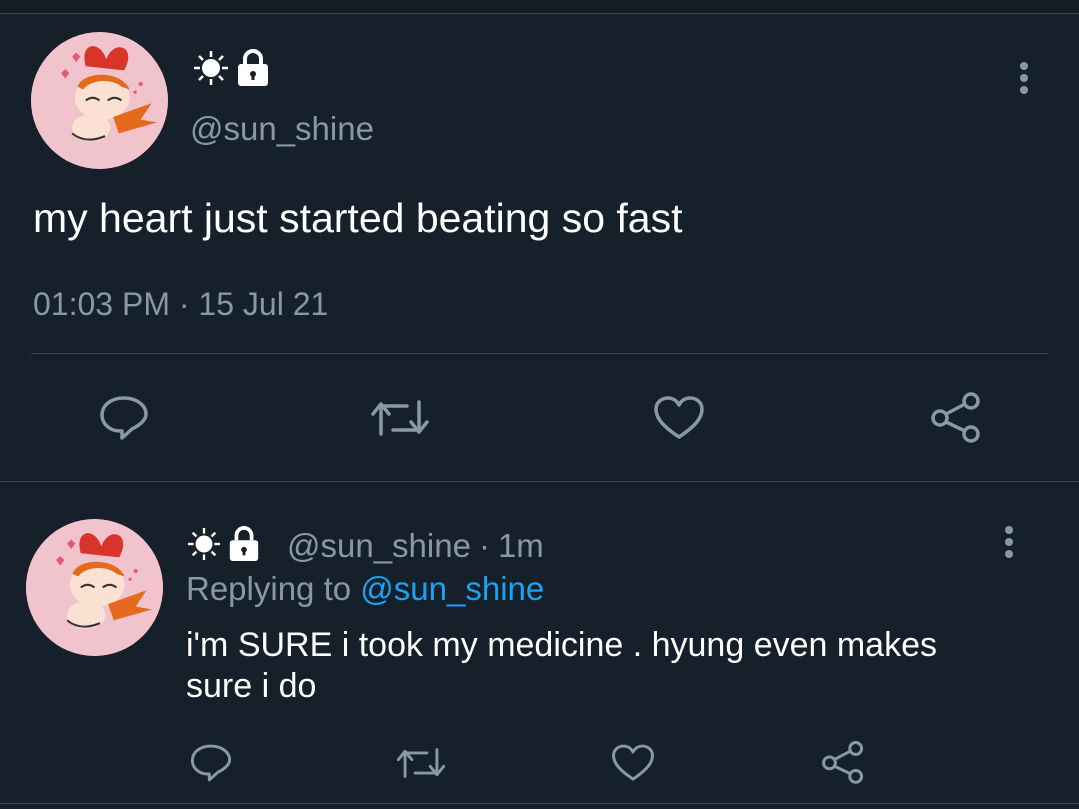 The height and width of the screenshot is (809, 1079). I want to click on share-button, so click(956, 417).